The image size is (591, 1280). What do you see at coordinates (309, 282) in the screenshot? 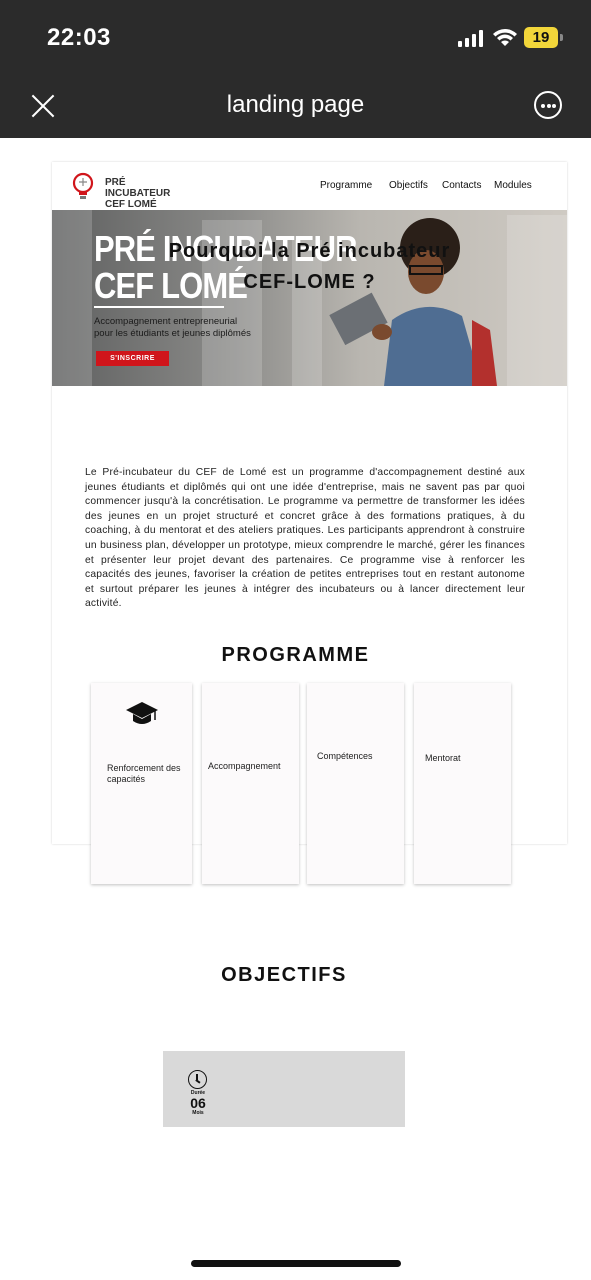
I see `why-heading-line-2: CEF-LOME ?` at bounding box center [309, 282].